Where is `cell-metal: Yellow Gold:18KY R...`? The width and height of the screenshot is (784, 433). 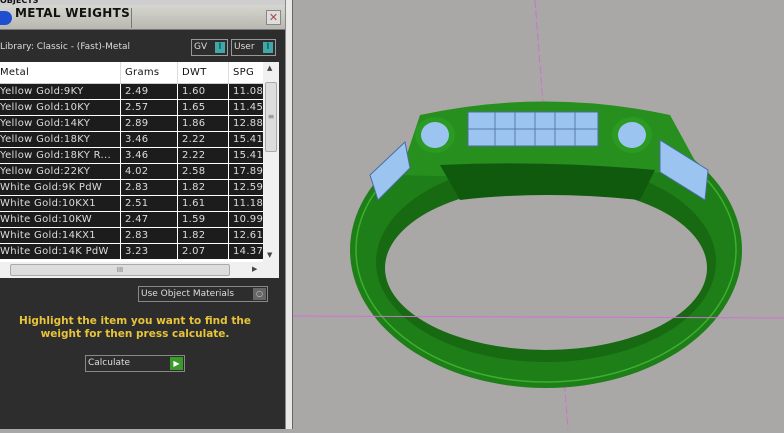 cell-metal: Yellow Gold:18KY R... is located at coordinates (60, 155).